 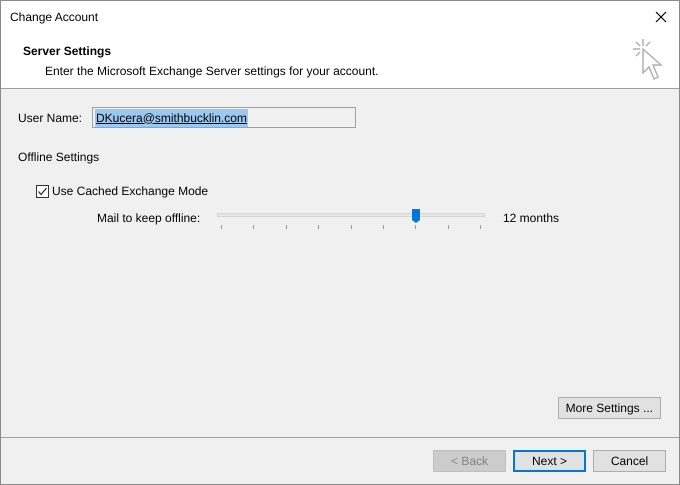 I want to click on header-subtitle: Enter the Microsoft Exchange Server settings for your account., so click(x=211, y=71).